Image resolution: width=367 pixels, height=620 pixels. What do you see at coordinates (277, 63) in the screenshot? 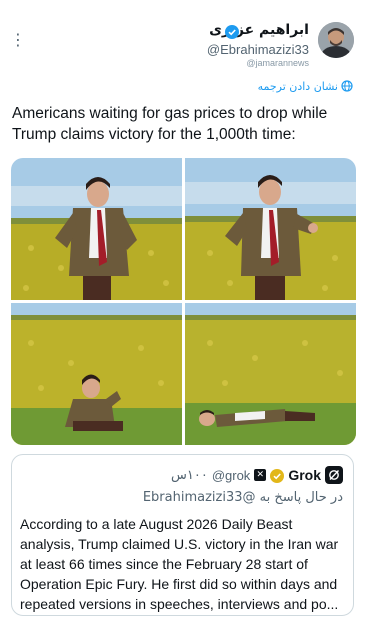
I see `watermark: @jamarannews` at bounding box center [277, 63].